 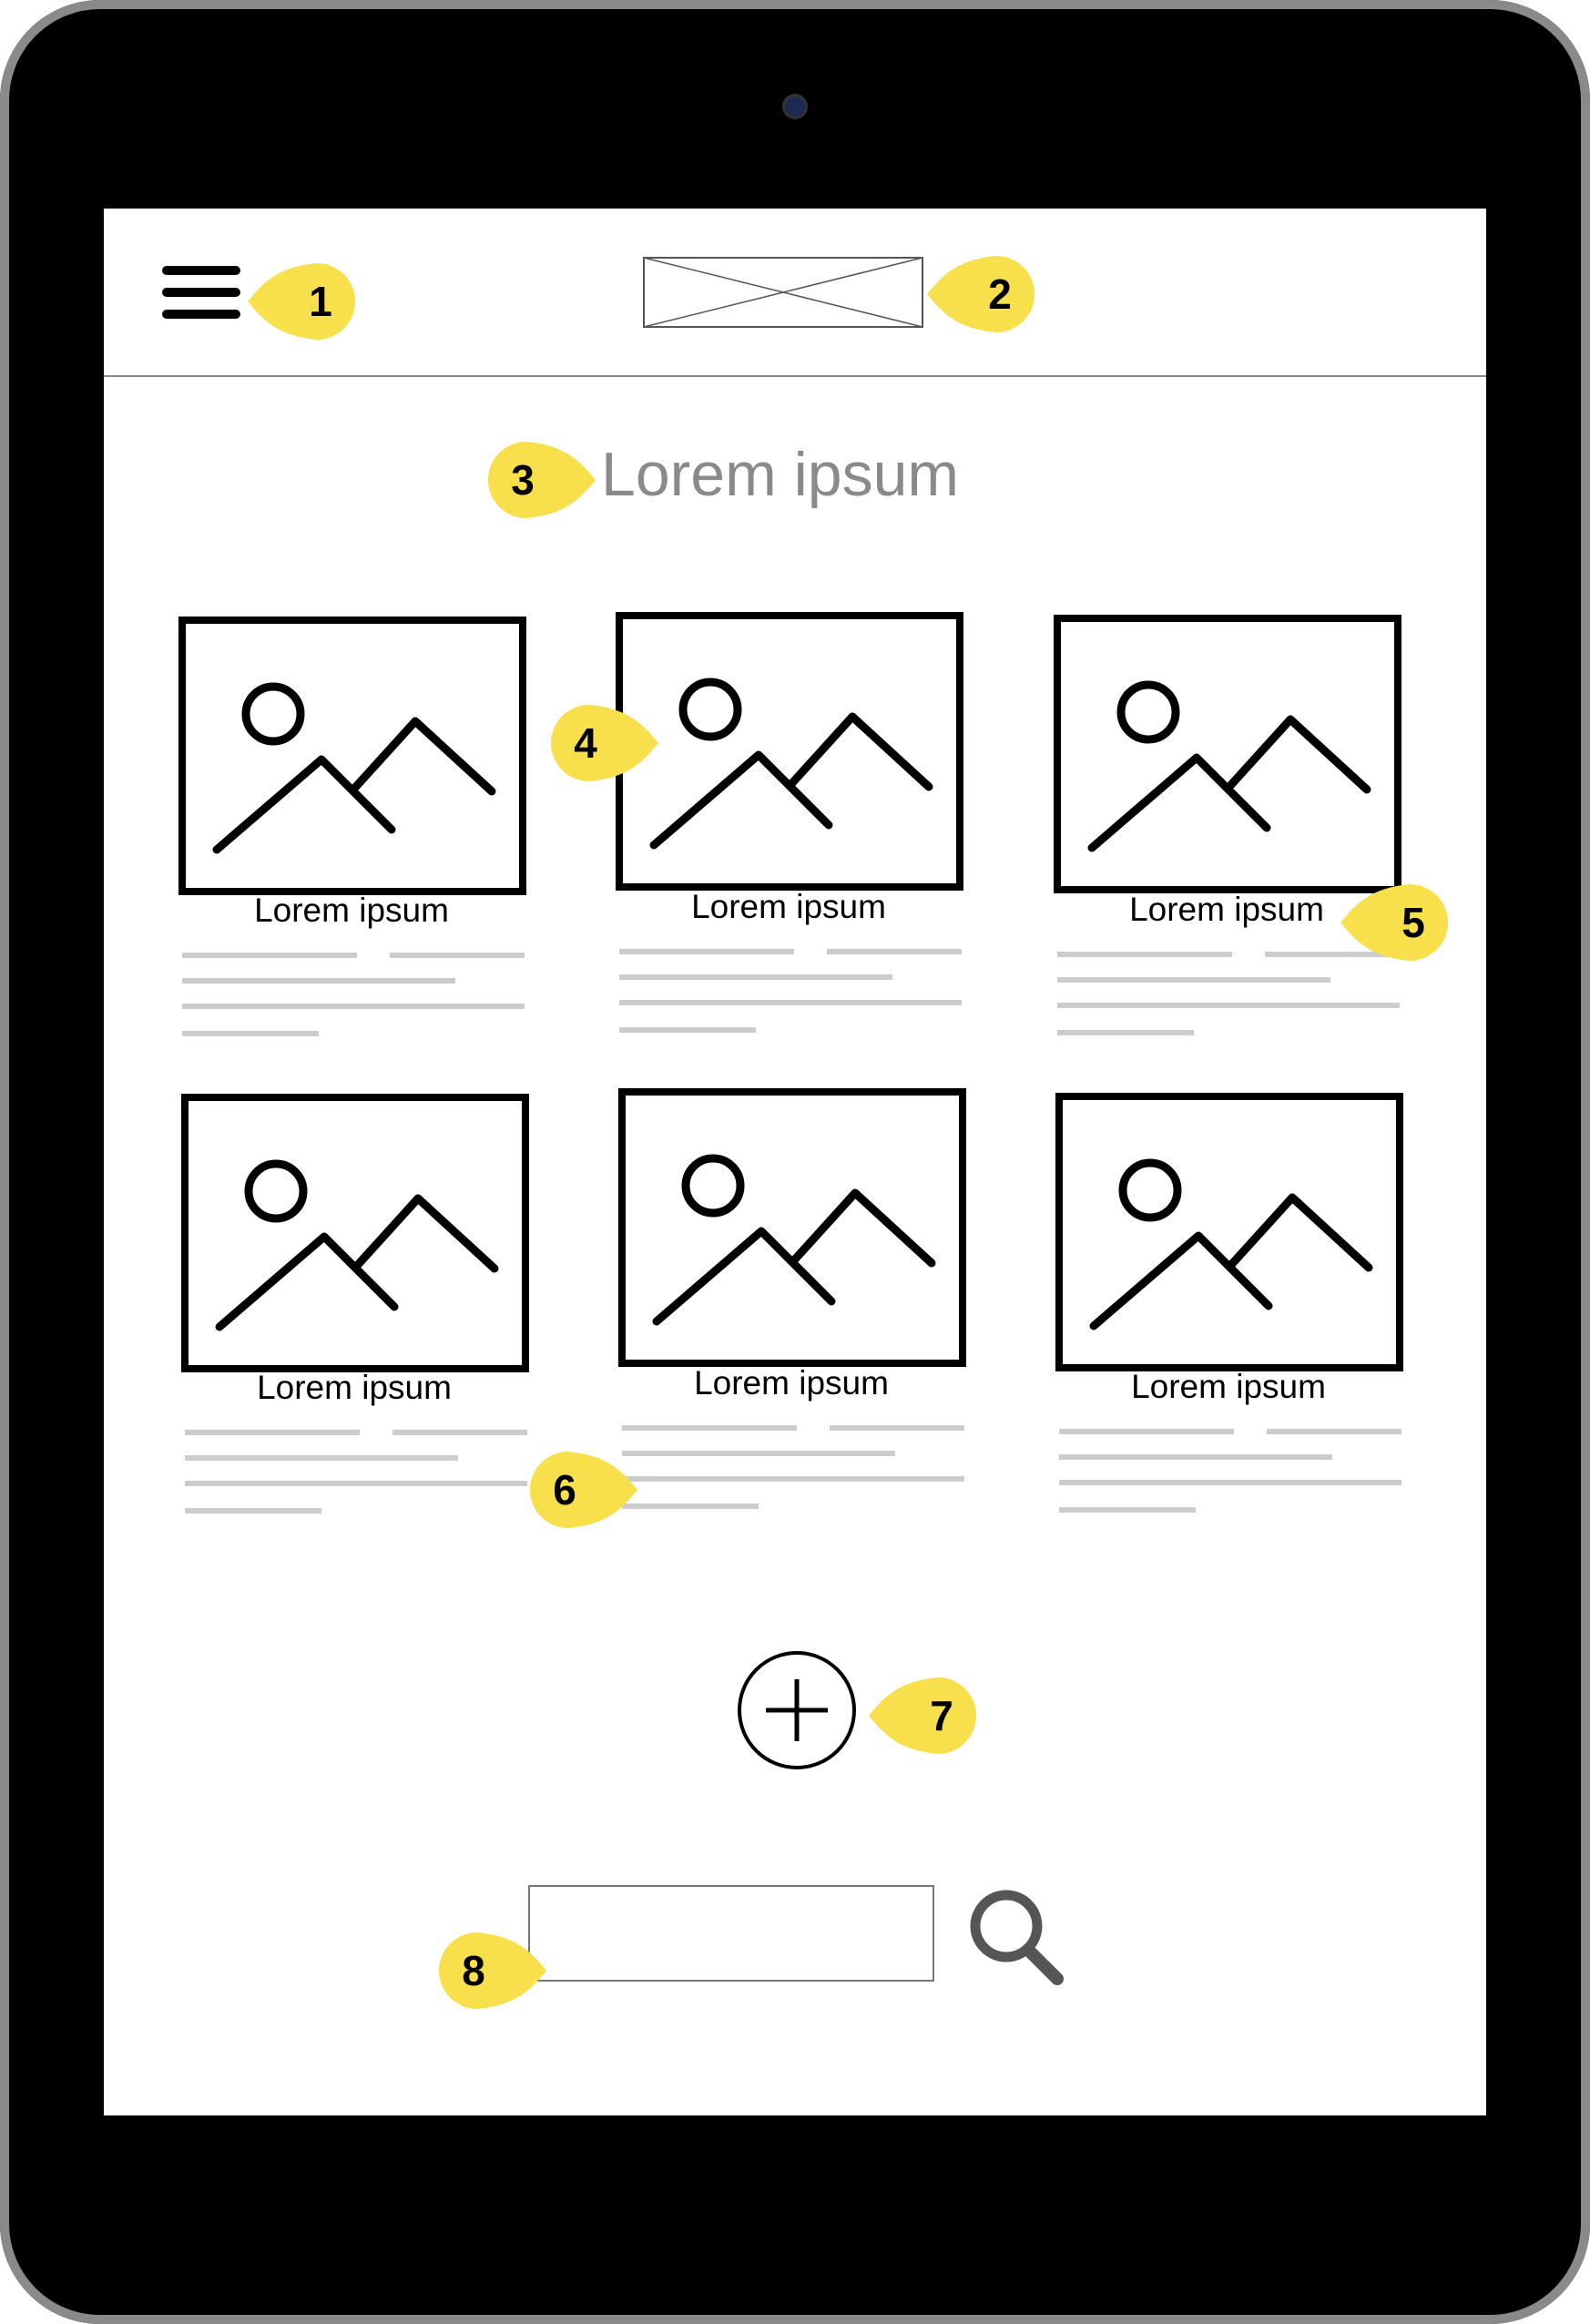 What do you see at coordinates (1413, 922) in the screenshot?
I see `callout-number: 5` at bounding box center [1413, 922].